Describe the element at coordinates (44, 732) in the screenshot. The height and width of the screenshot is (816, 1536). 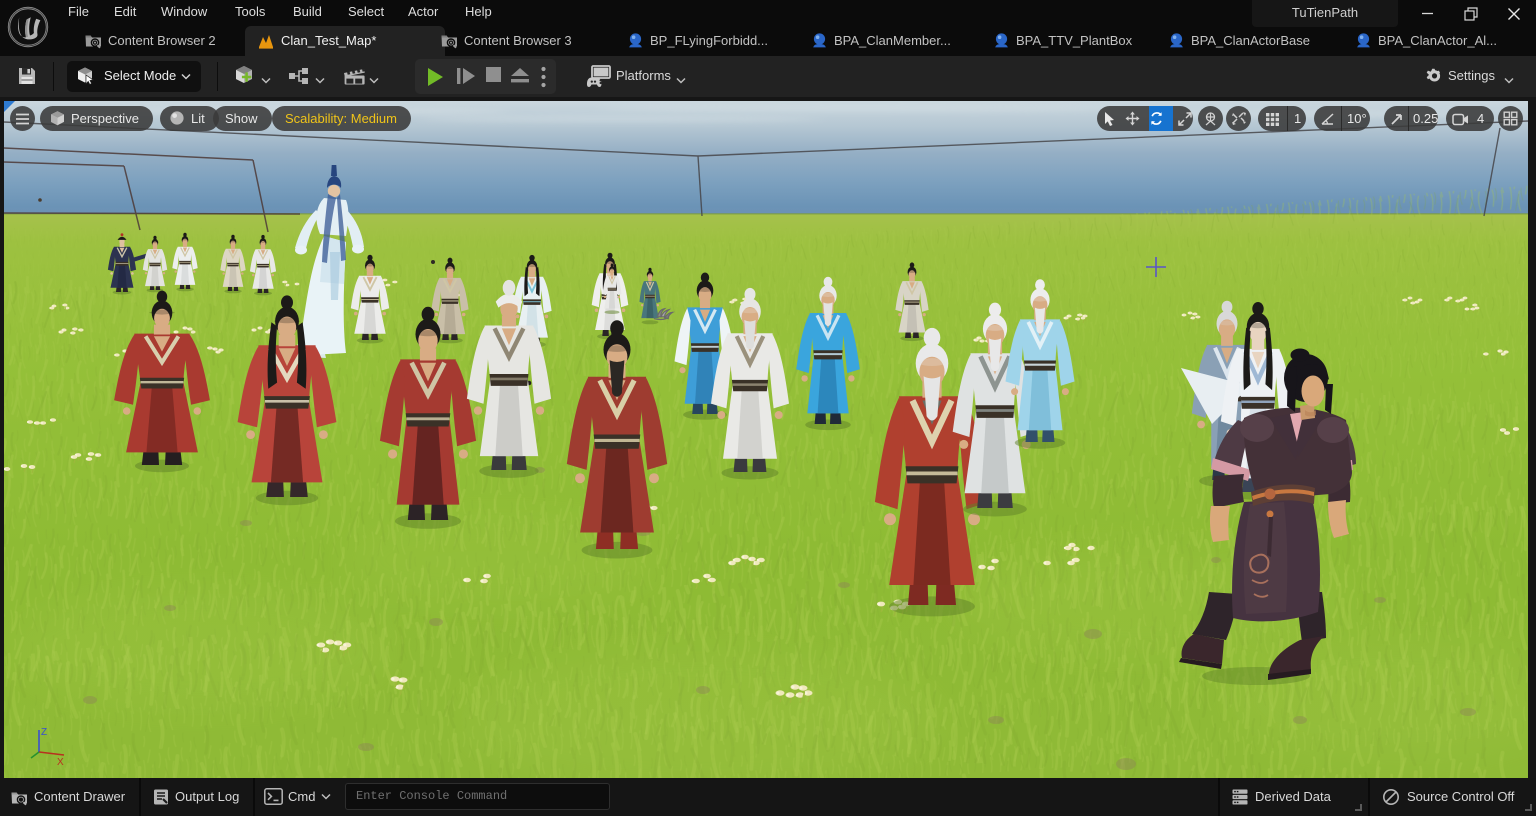
I see `svg-text: Z` at that location.